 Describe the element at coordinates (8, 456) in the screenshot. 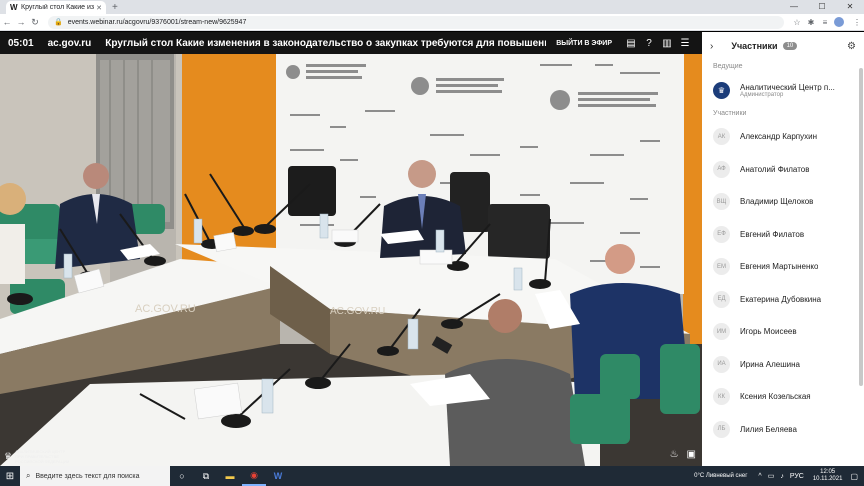

I see `emblem-icon: ♛` at that location.